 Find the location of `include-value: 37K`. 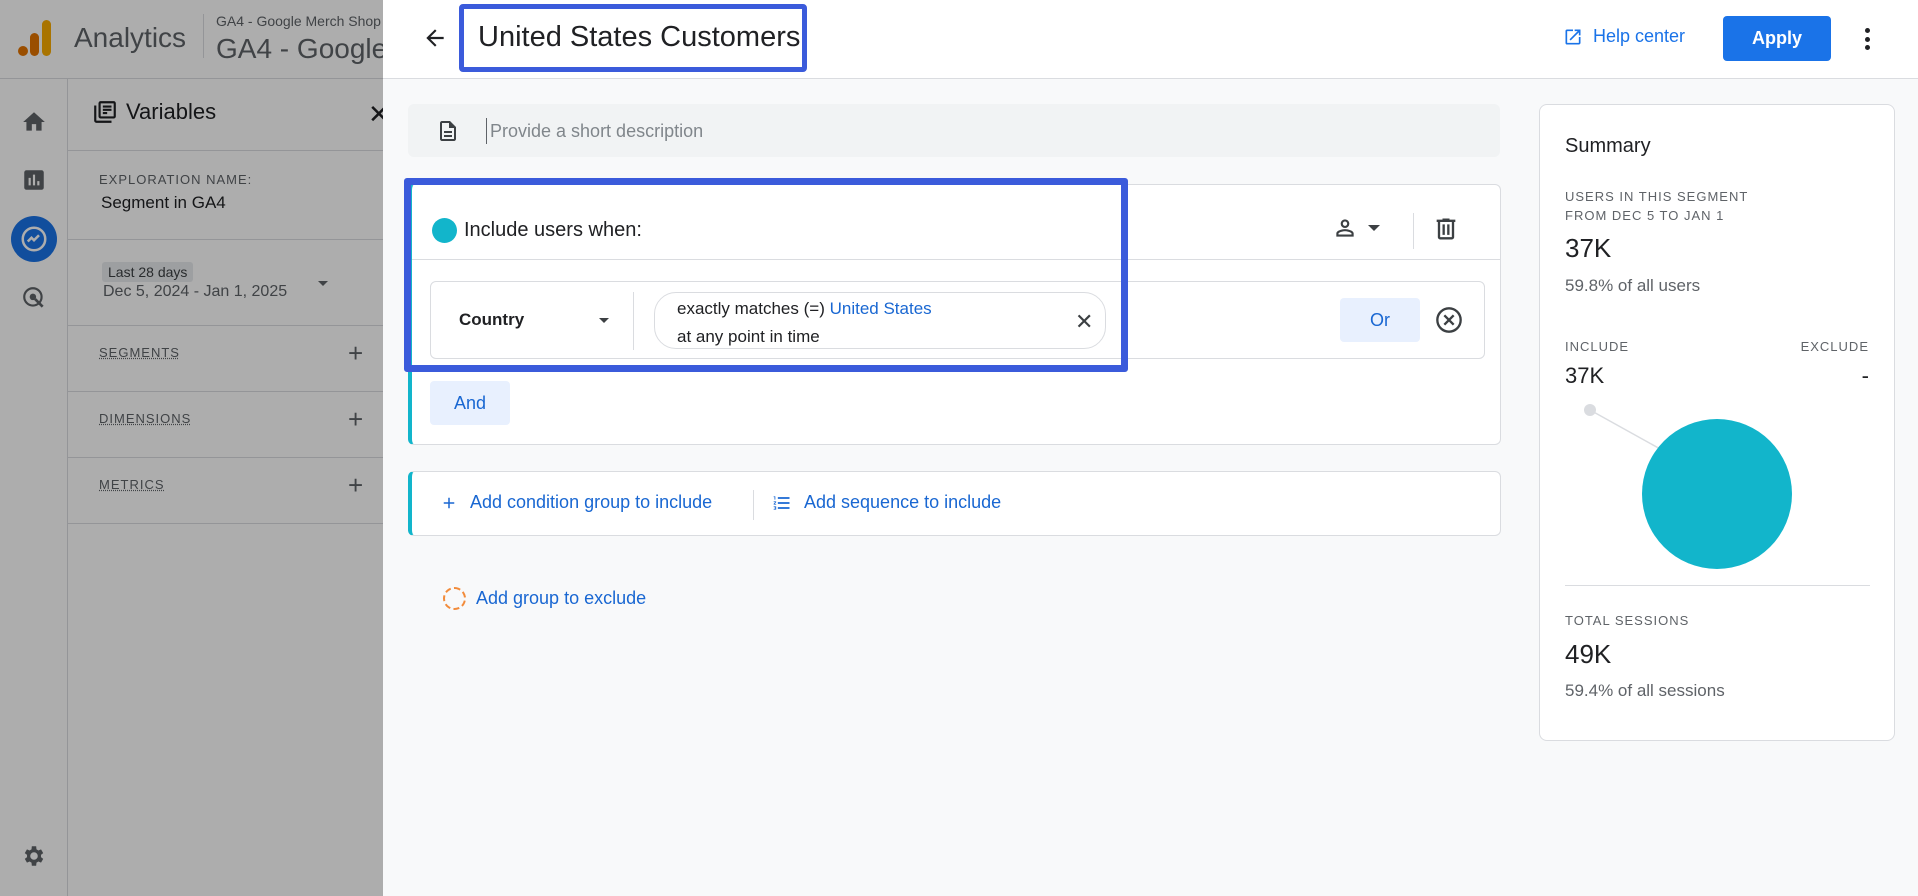

include-value: 37K is located at coordinates (1585, 375).